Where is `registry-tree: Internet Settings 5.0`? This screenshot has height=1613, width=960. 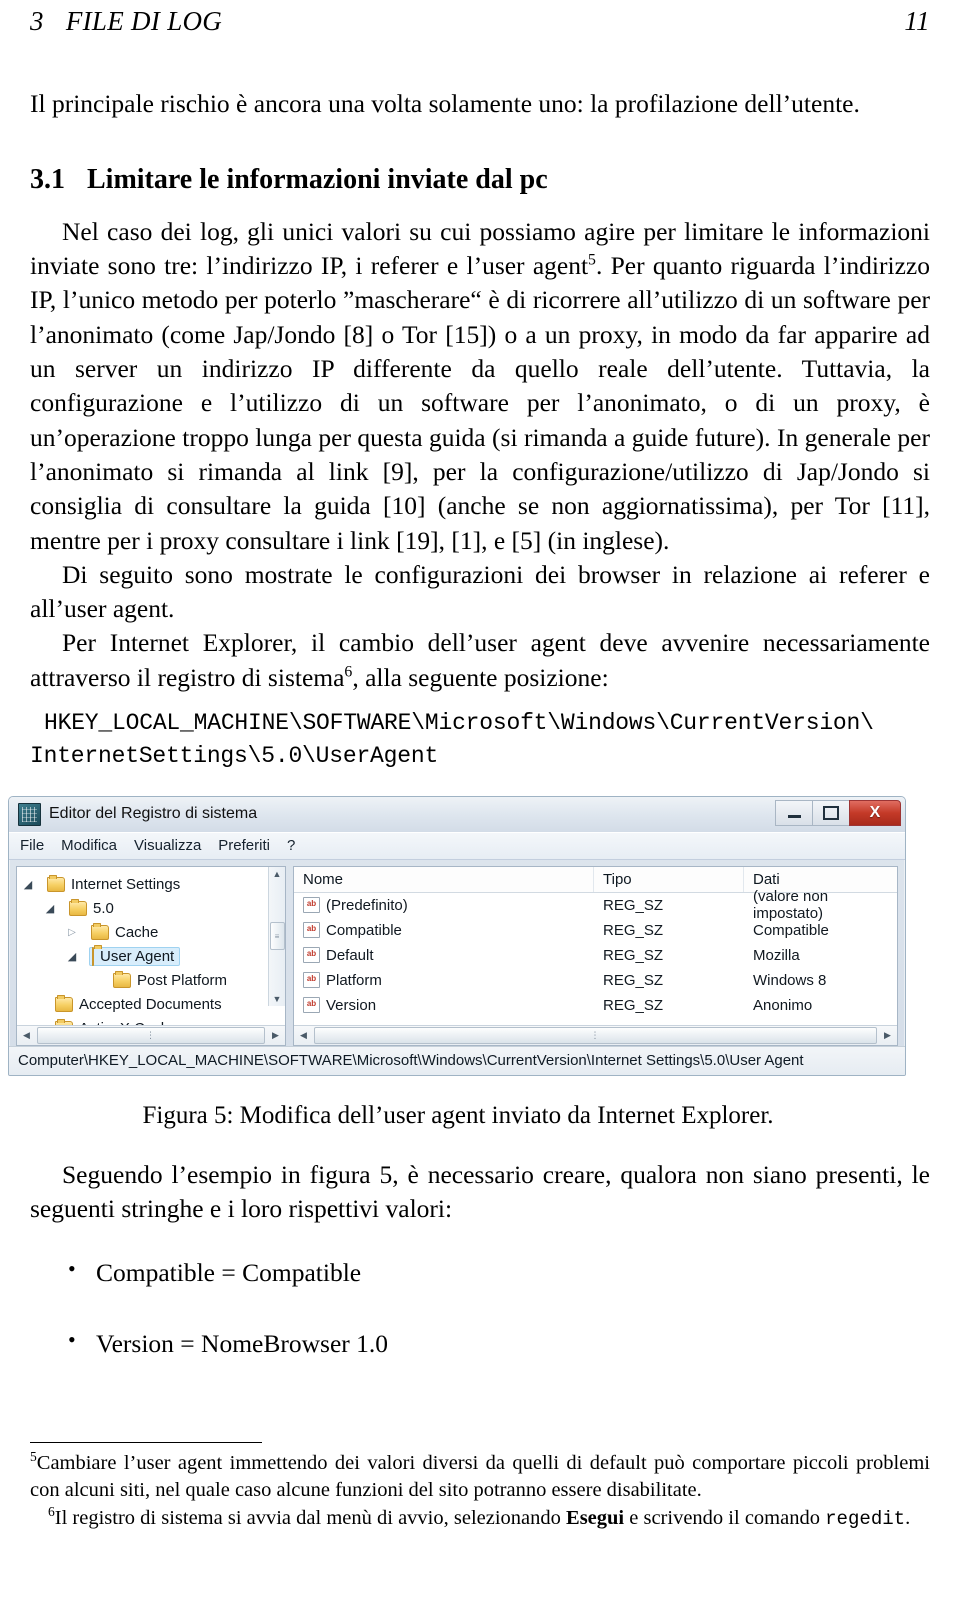
registry-tree: Internet Settings 5.0 is located at coordinates (151, 945).